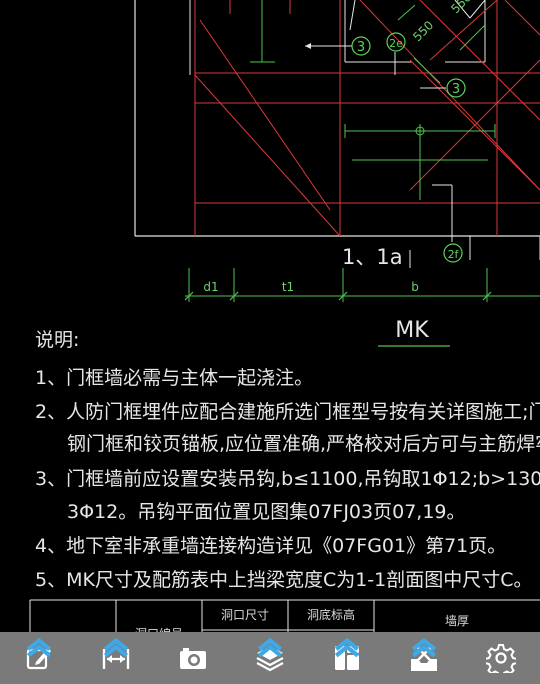 Image resolution: width=540 pixels, height=684 pixels. What do you see at coordinates (288, 287) in the screenshot?
I see `dimension-t1: t1` at bounding box center [288, 287].